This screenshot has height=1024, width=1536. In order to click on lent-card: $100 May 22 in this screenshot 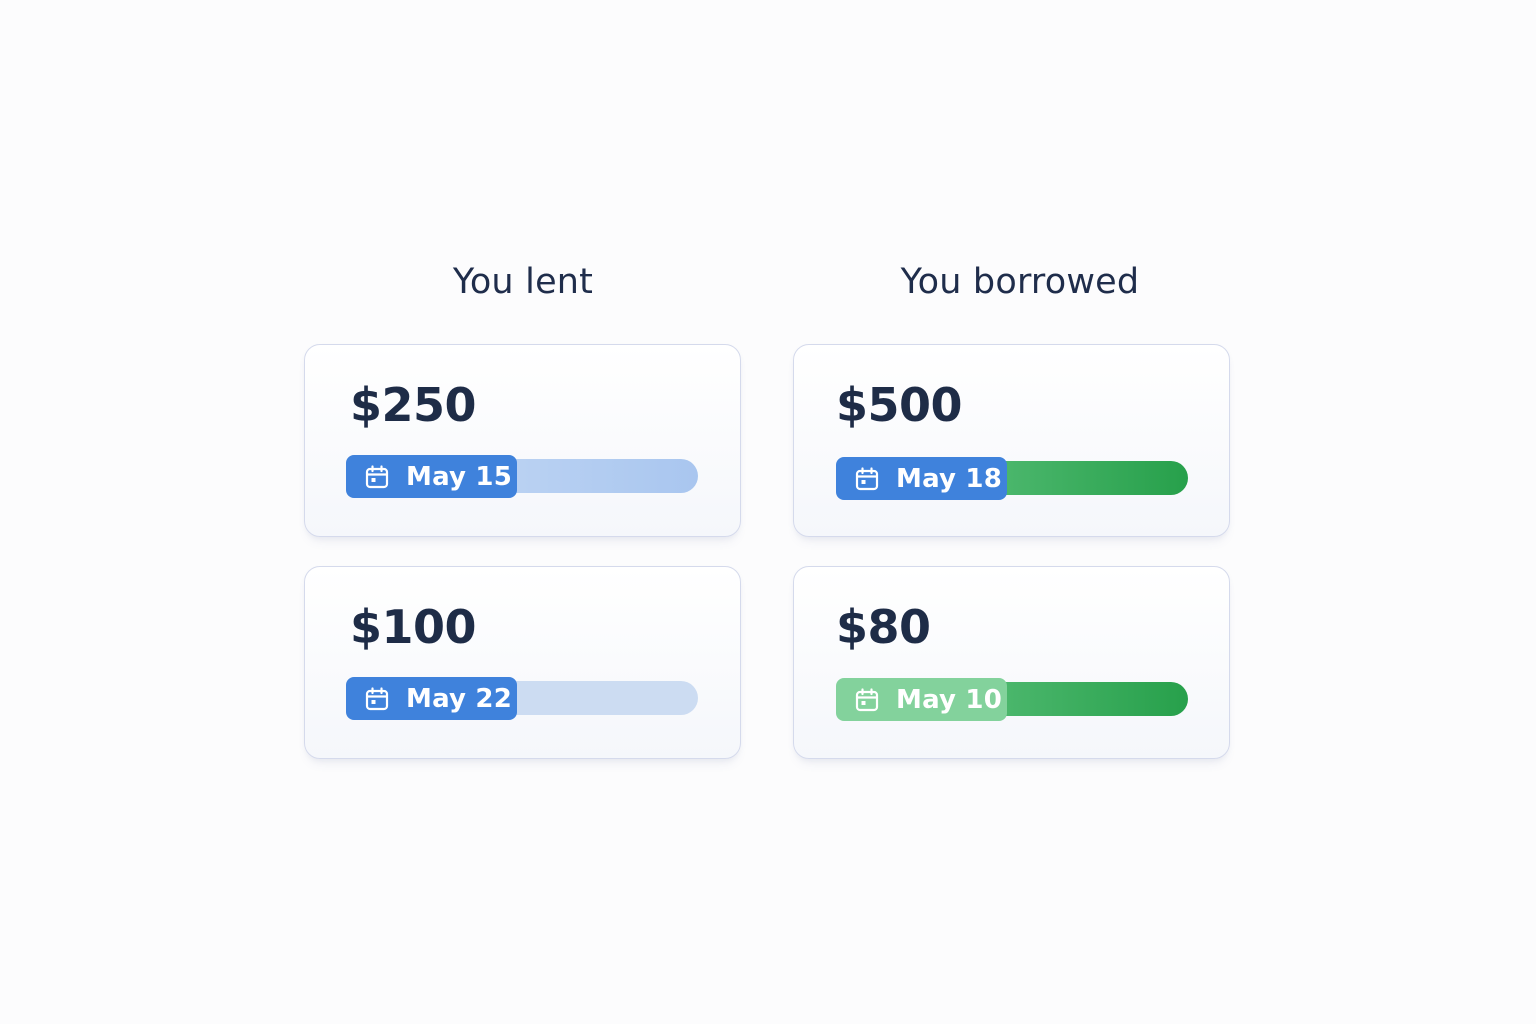, I will do `click(522, 662)`.